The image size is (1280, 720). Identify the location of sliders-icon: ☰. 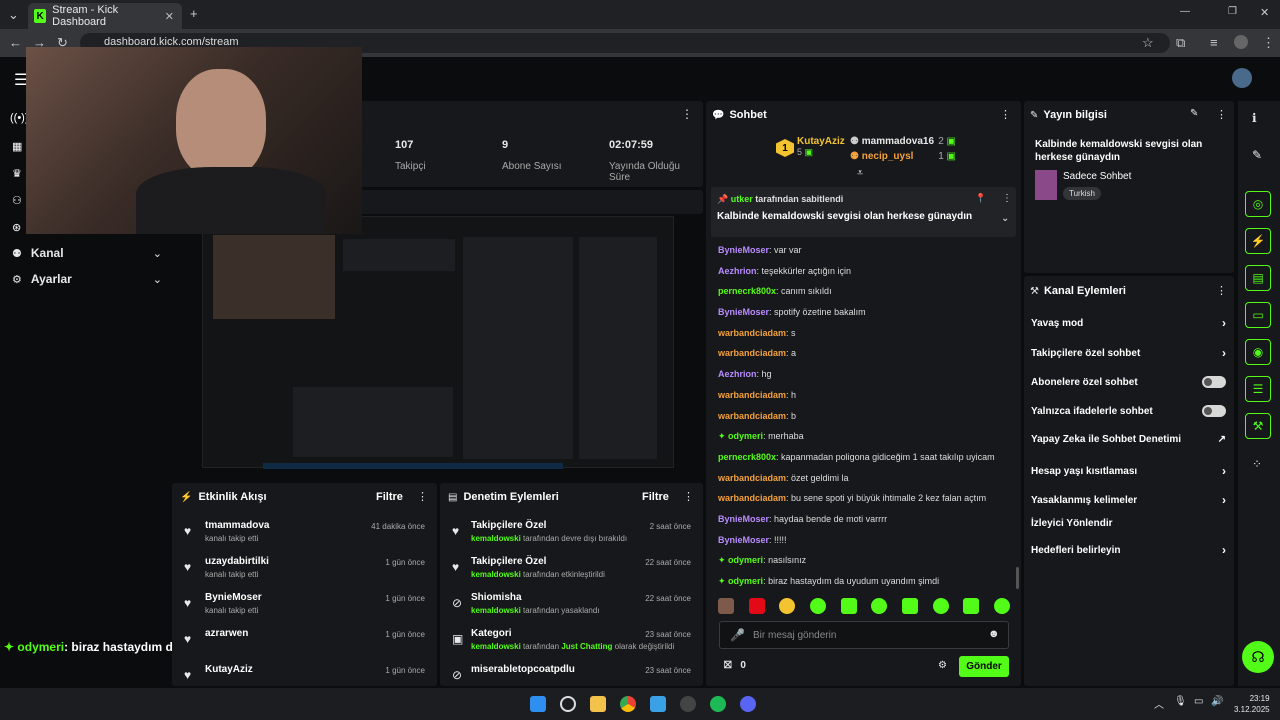
(1258, 389).